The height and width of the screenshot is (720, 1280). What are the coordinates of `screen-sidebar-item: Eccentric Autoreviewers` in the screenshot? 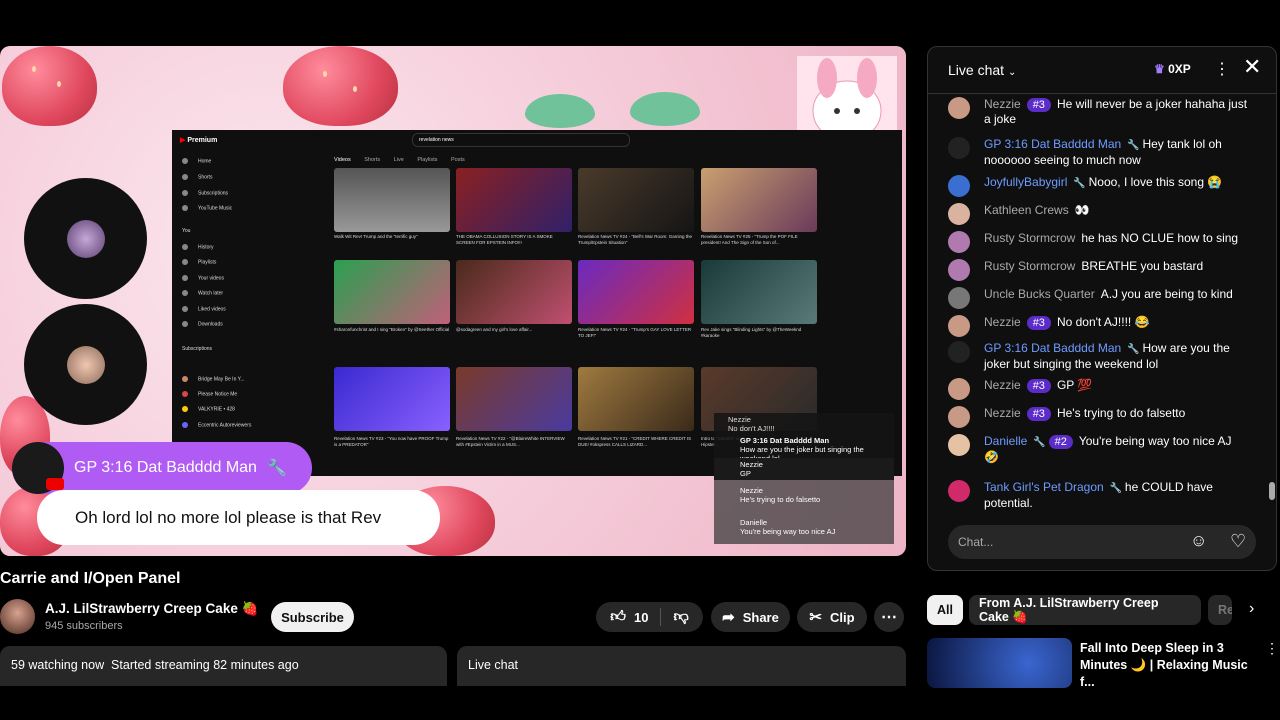 It's located at (216, 425).